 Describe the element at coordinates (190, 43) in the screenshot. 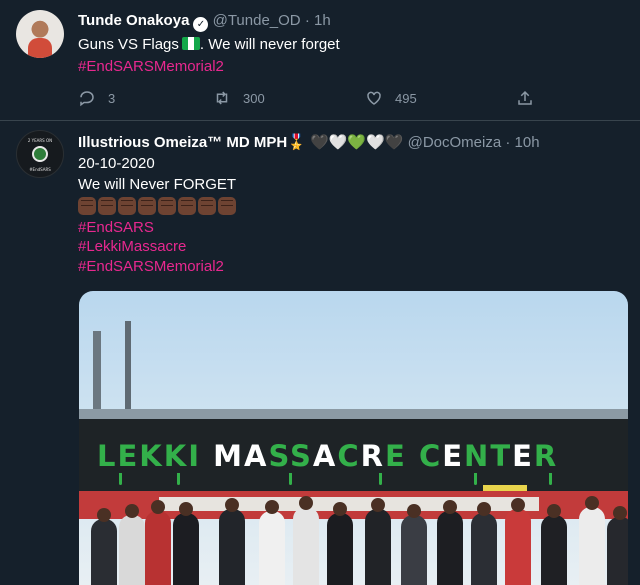

I see `nigeria-flag-icon` at that location.